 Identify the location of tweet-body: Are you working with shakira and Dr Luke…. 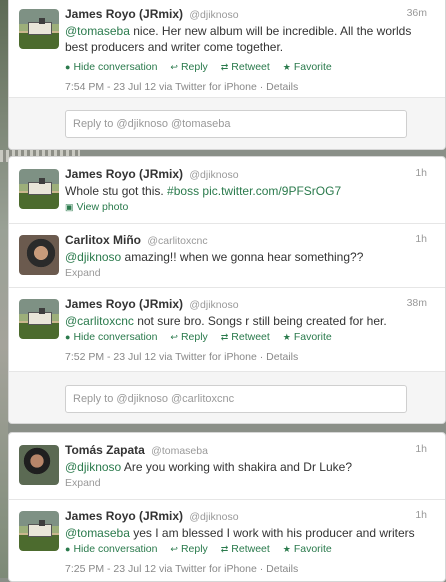
(237, 467).